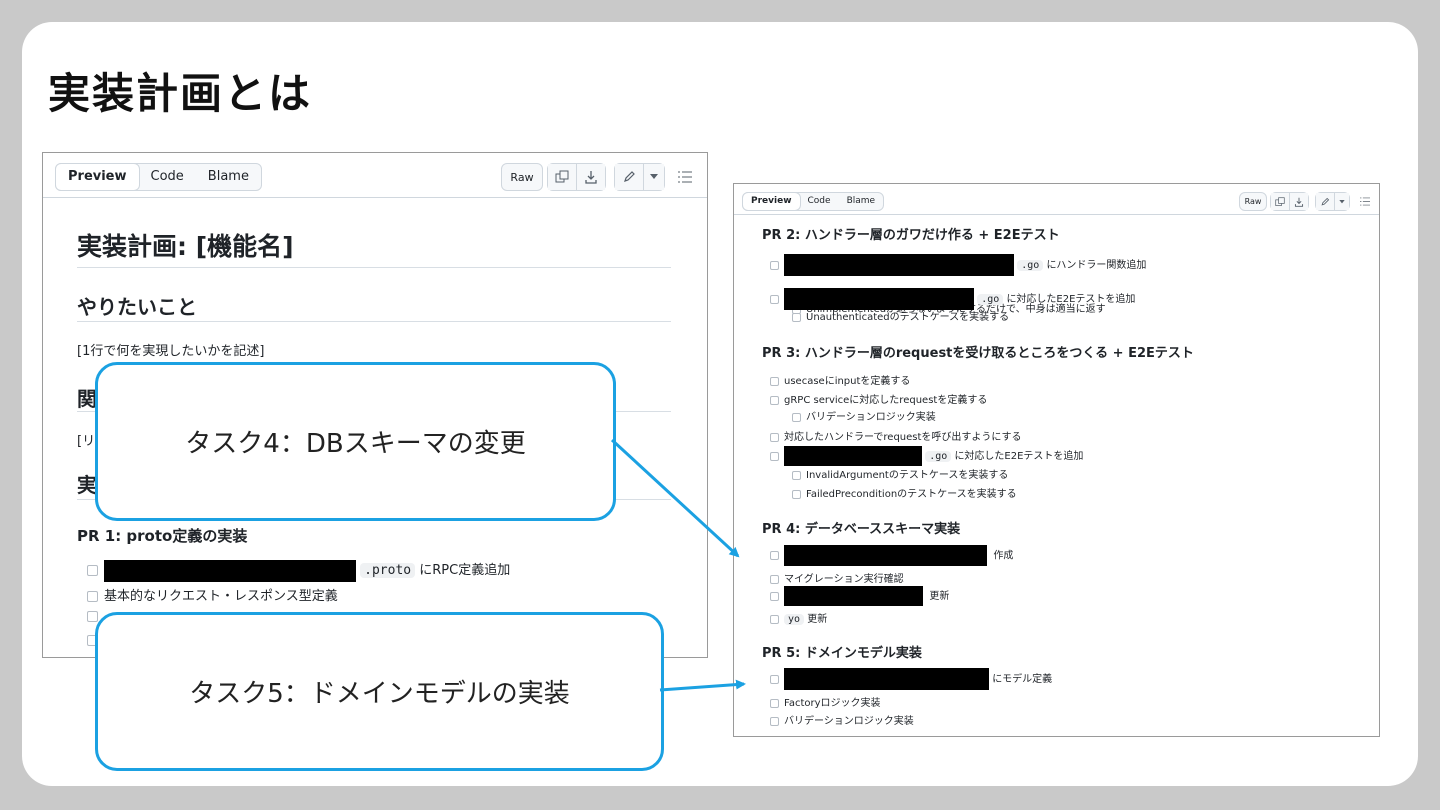 This screenshot has width=1440, height=810. Describe the element at coordinates (678, 565) in the screenshot. I see `callout-arrows` at that location.